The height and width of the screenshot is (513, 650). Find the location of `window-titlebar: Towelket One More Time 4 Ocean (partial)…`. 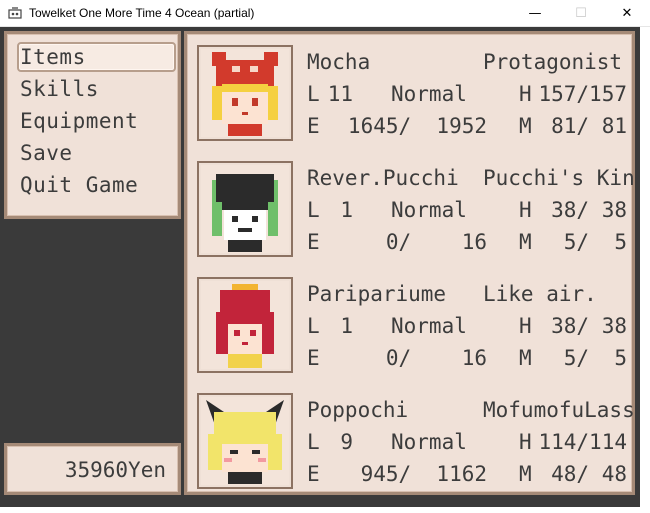

window-titlebar: Towelket One More Time 4 Ocean (partial)… is located at coordinates (325, 13).